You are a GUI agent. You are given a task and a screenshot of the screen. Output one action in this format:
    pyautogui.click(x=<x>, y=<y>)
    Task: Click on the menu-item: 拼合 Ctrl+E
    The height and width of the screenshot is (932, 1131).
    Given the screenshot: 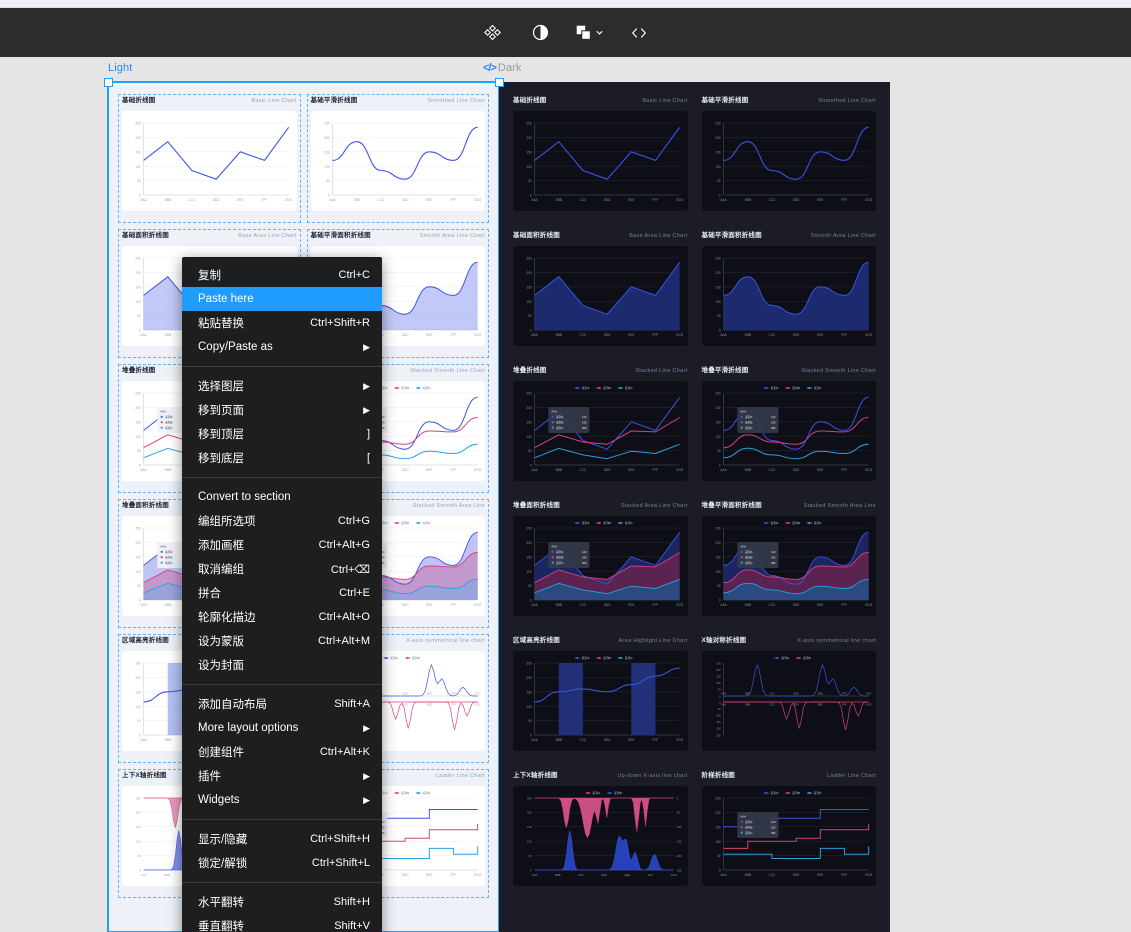 What is the action you would take?
    pyautogui.click(x=282, y=593)
    